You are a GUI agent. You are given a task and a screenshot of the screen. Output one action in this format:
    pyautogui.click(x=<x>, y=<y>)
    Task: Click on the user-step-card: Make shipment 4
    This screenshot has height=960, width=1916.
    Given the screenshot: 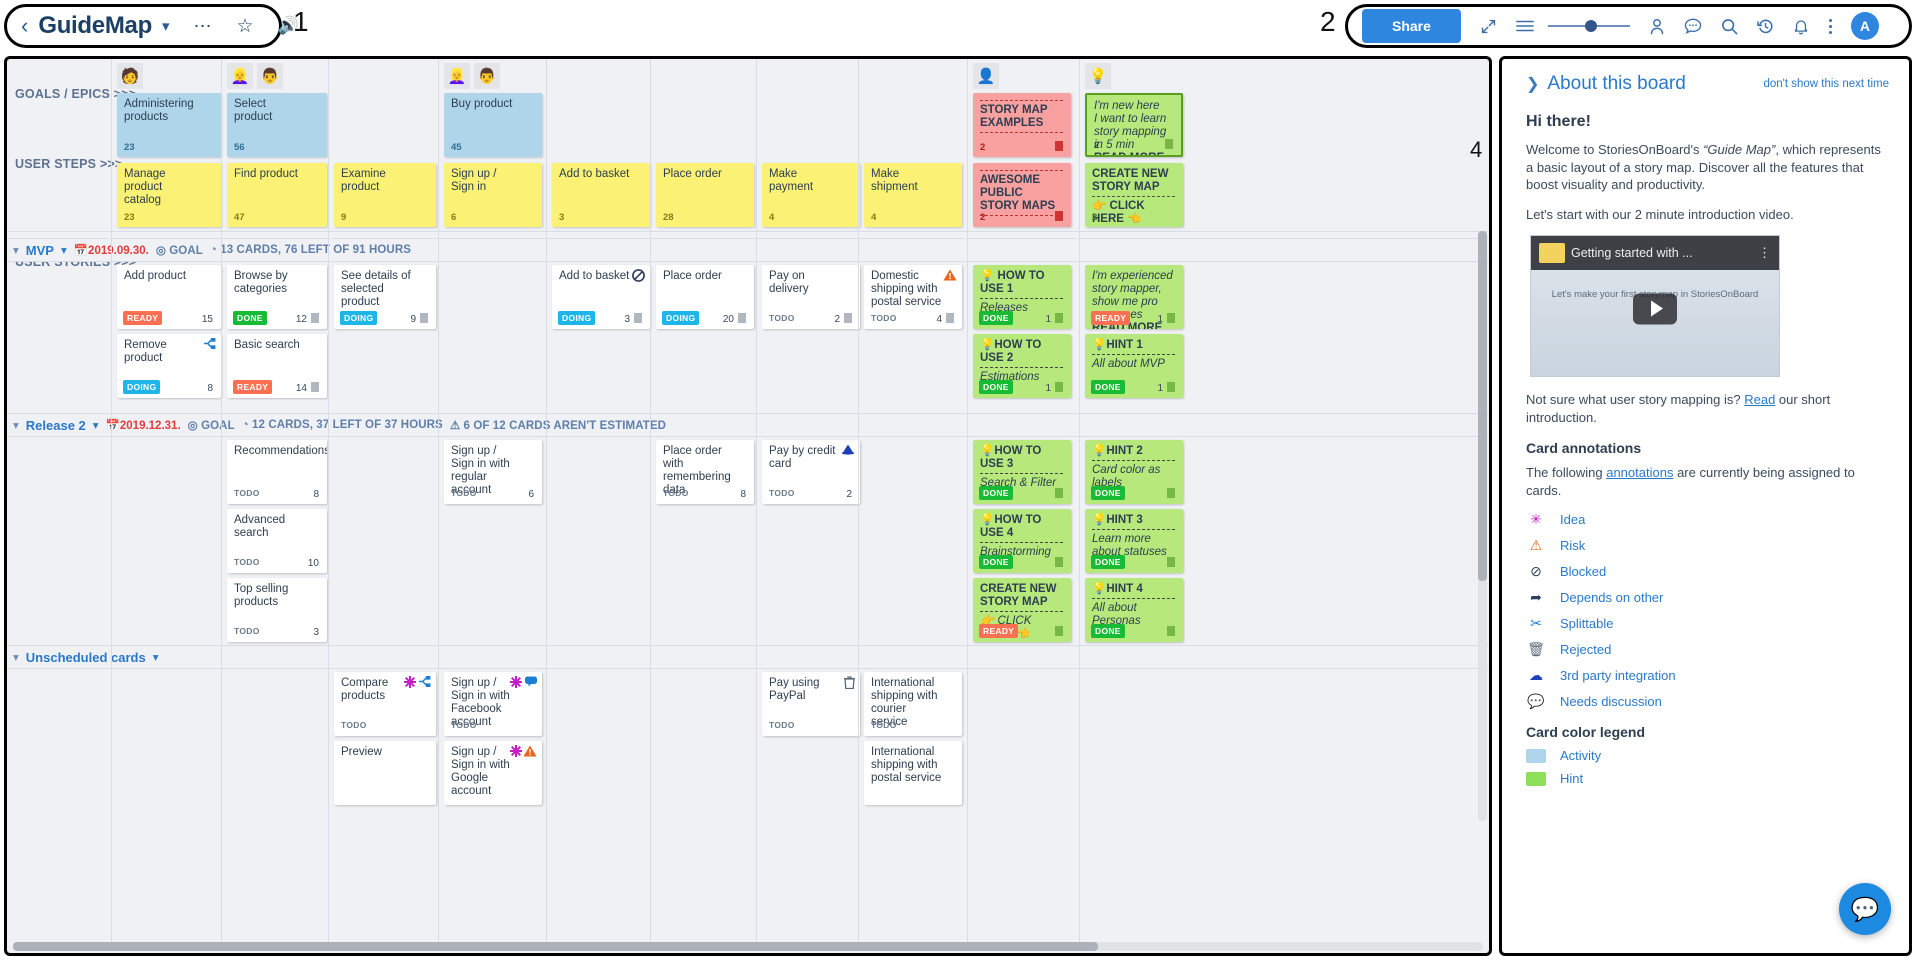 What is the action you would take?
    pyautogui.click(x=913, y=195)
    